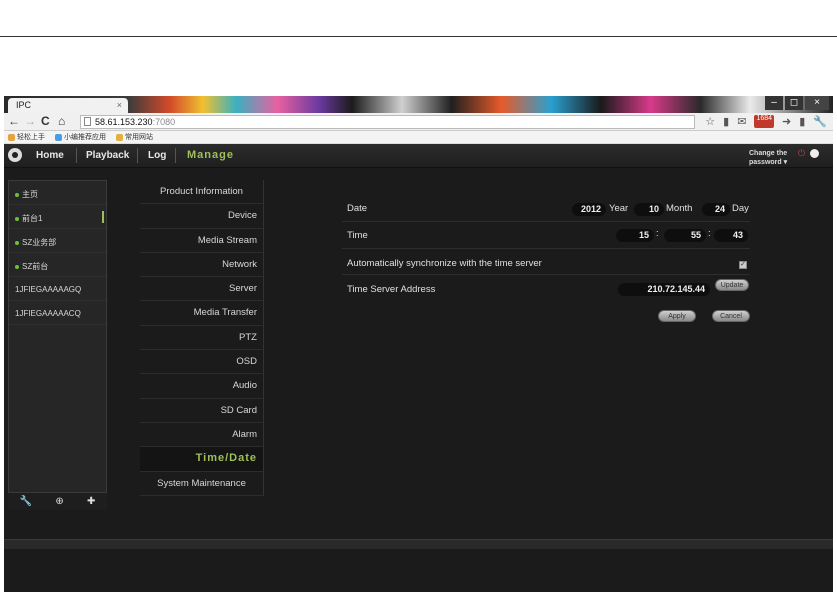 The height and width of the screenshot is (592, 837). What do you see at coordinates (802, 121) in the screenshot?
I see `signal-icon-2: ▮` at bounding box center [802, 121].